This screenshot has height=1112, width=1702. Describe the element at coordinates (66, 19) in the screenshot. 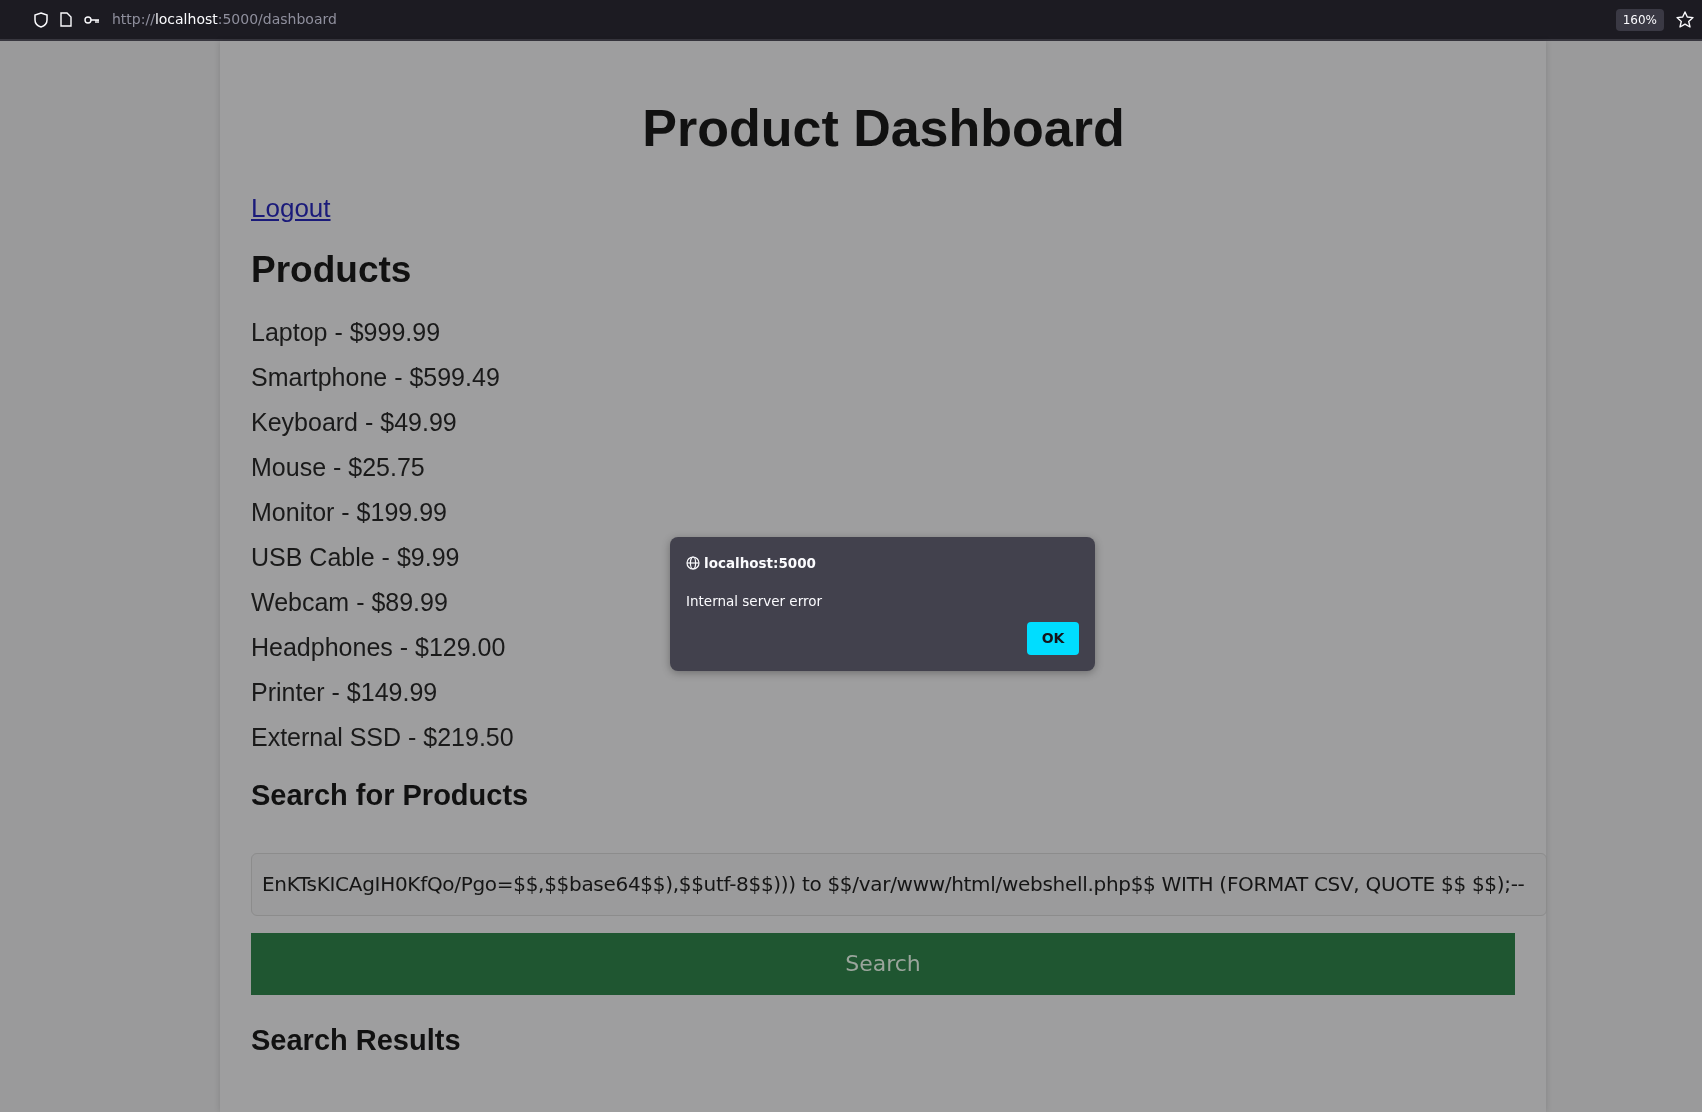

I see `page-icon` at that location.